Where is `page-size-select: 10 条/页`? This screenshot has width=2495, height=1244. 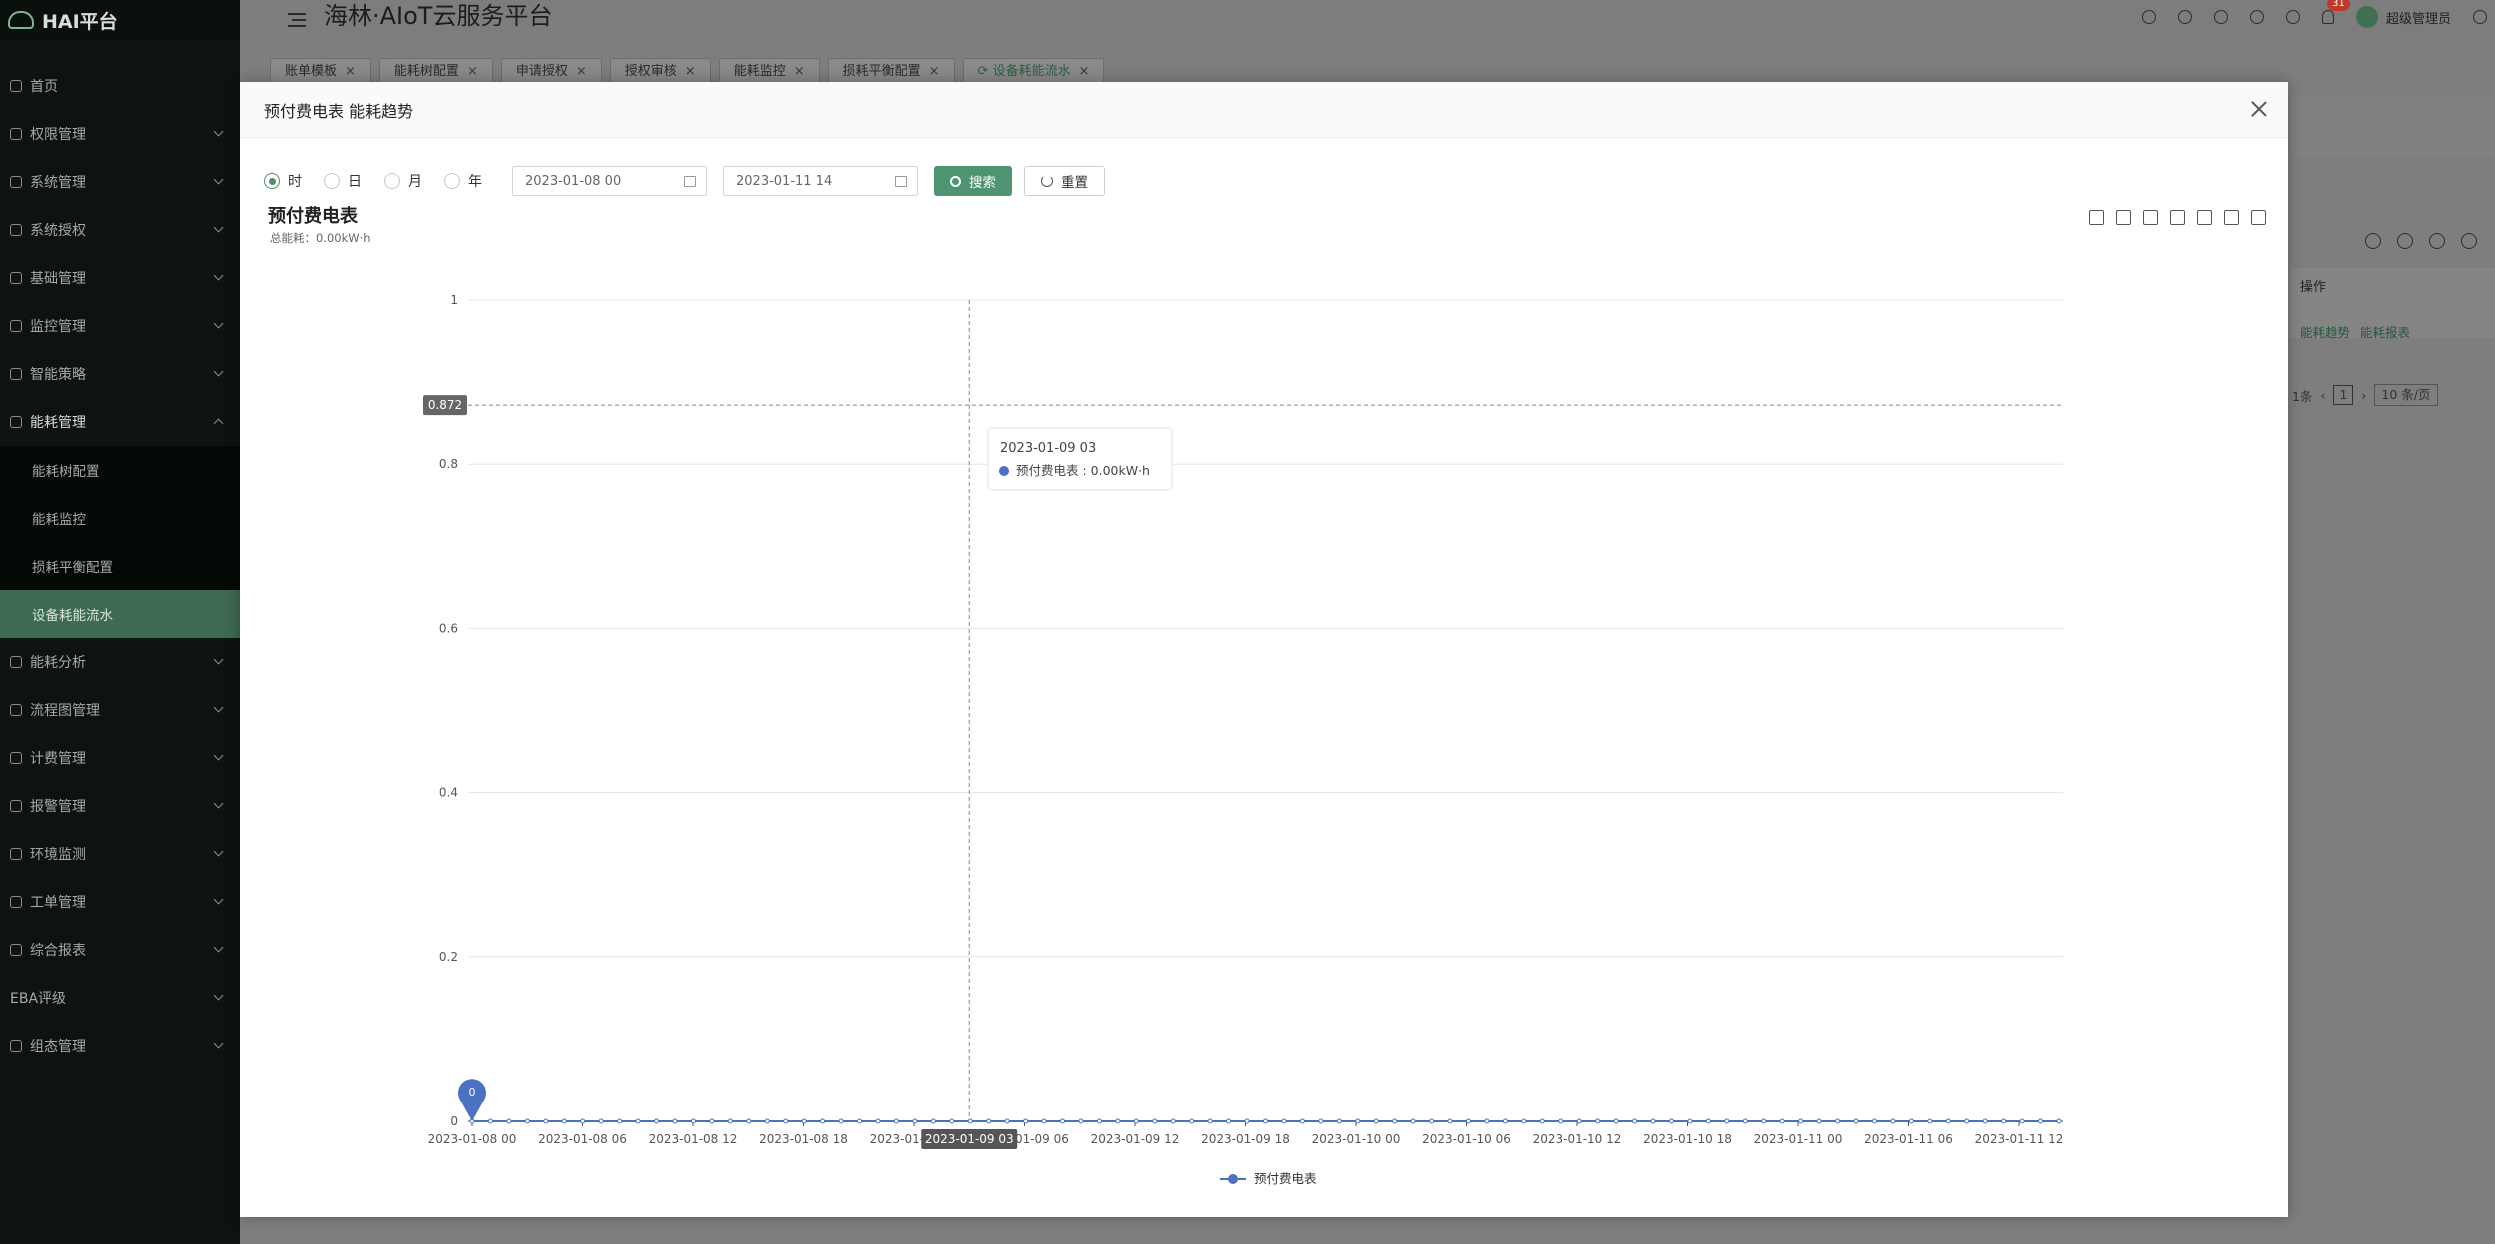
page-size-select: 10 条/页 is located at coordinates (2406, 395).